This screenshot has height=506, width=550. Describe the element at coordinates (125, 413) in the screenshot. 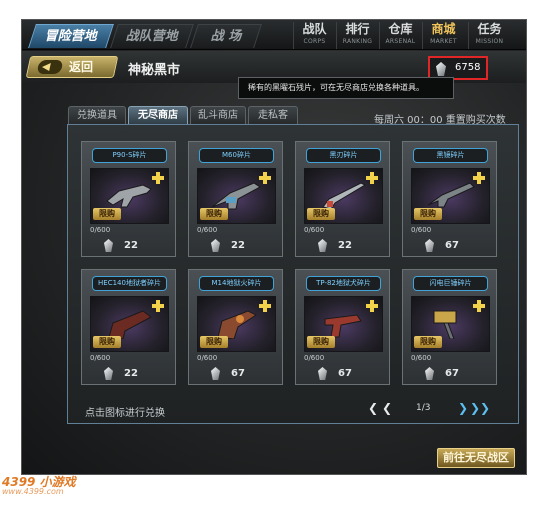

I see `footer-hint: 点击图标进行兑换` at that location.